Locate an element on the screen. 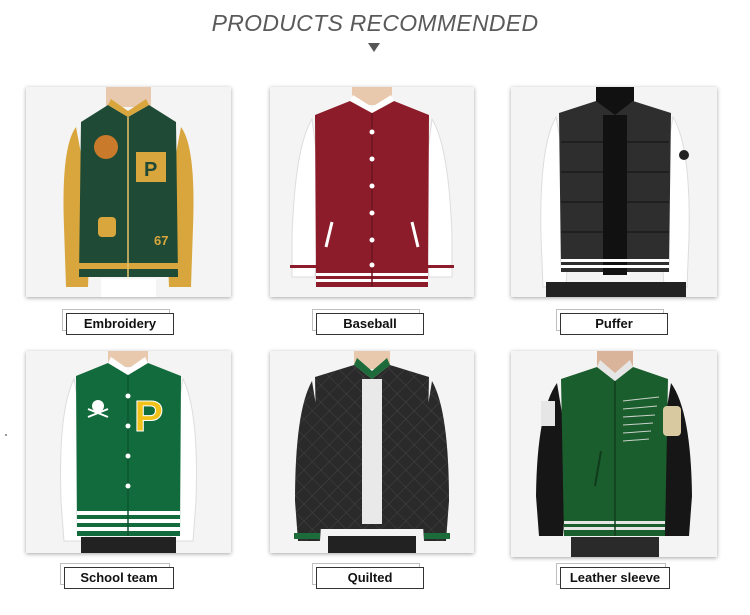  product-card-baseball is located at coordinates (372, 192).